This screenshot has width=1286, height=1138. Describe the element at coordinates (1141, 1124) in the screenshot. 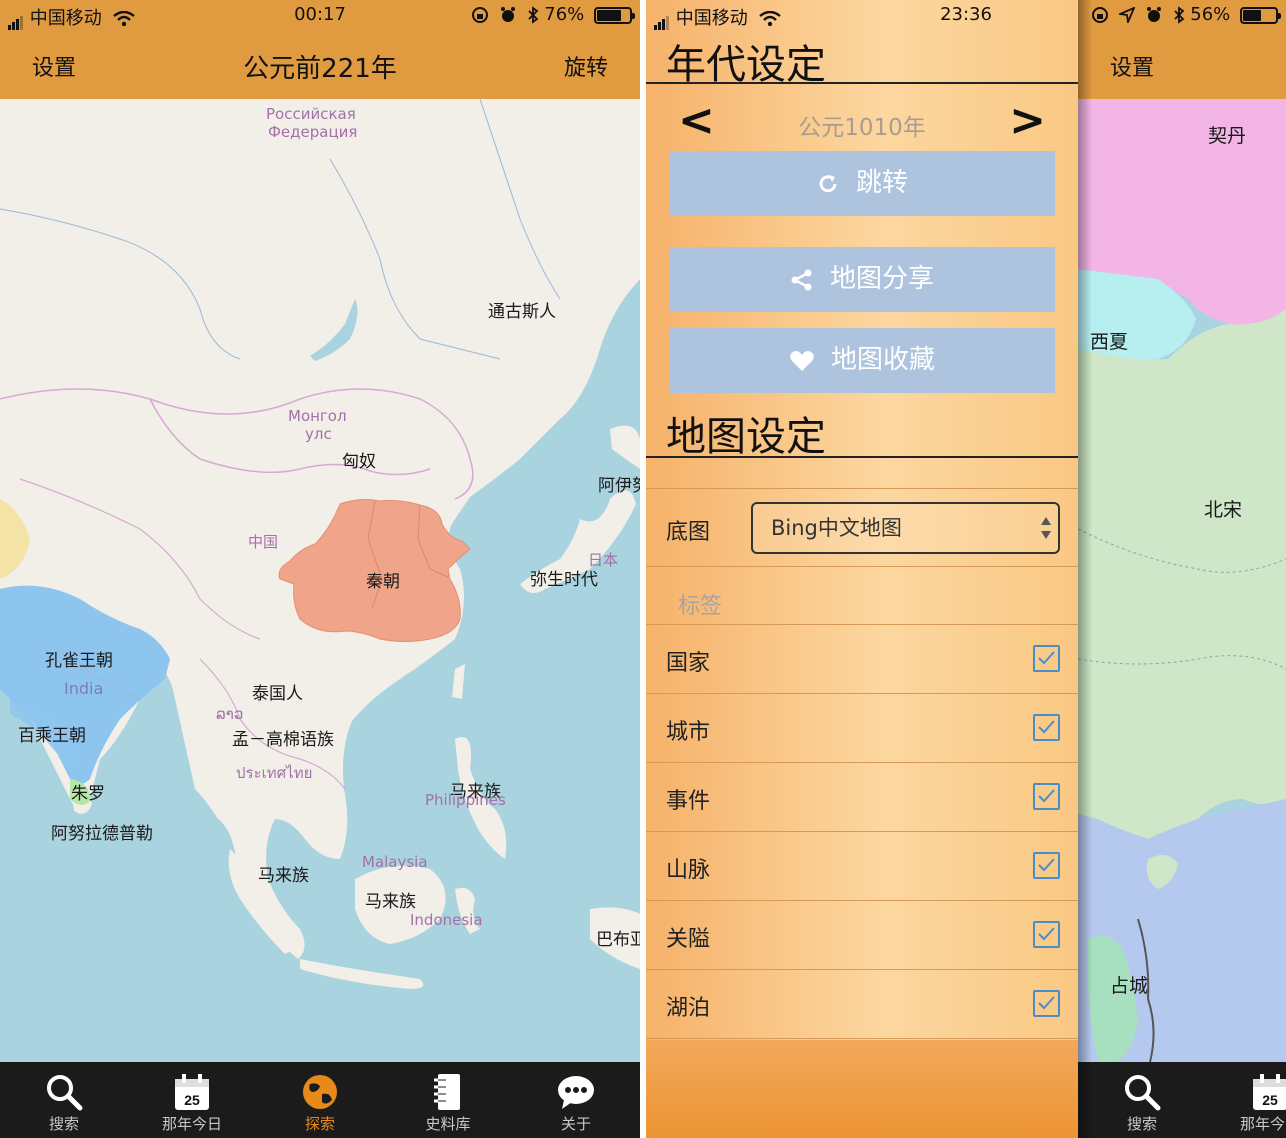

I see `behind-tab-search-label: 搜索` at that location.